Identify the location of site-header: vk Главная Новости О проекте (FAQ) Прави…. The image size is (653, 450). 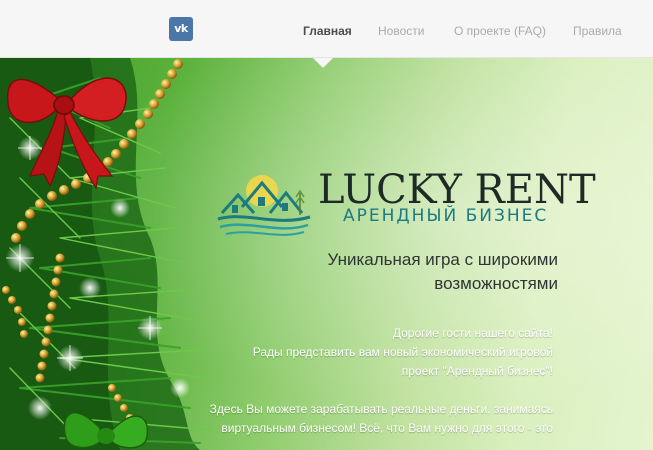
(326, 29).